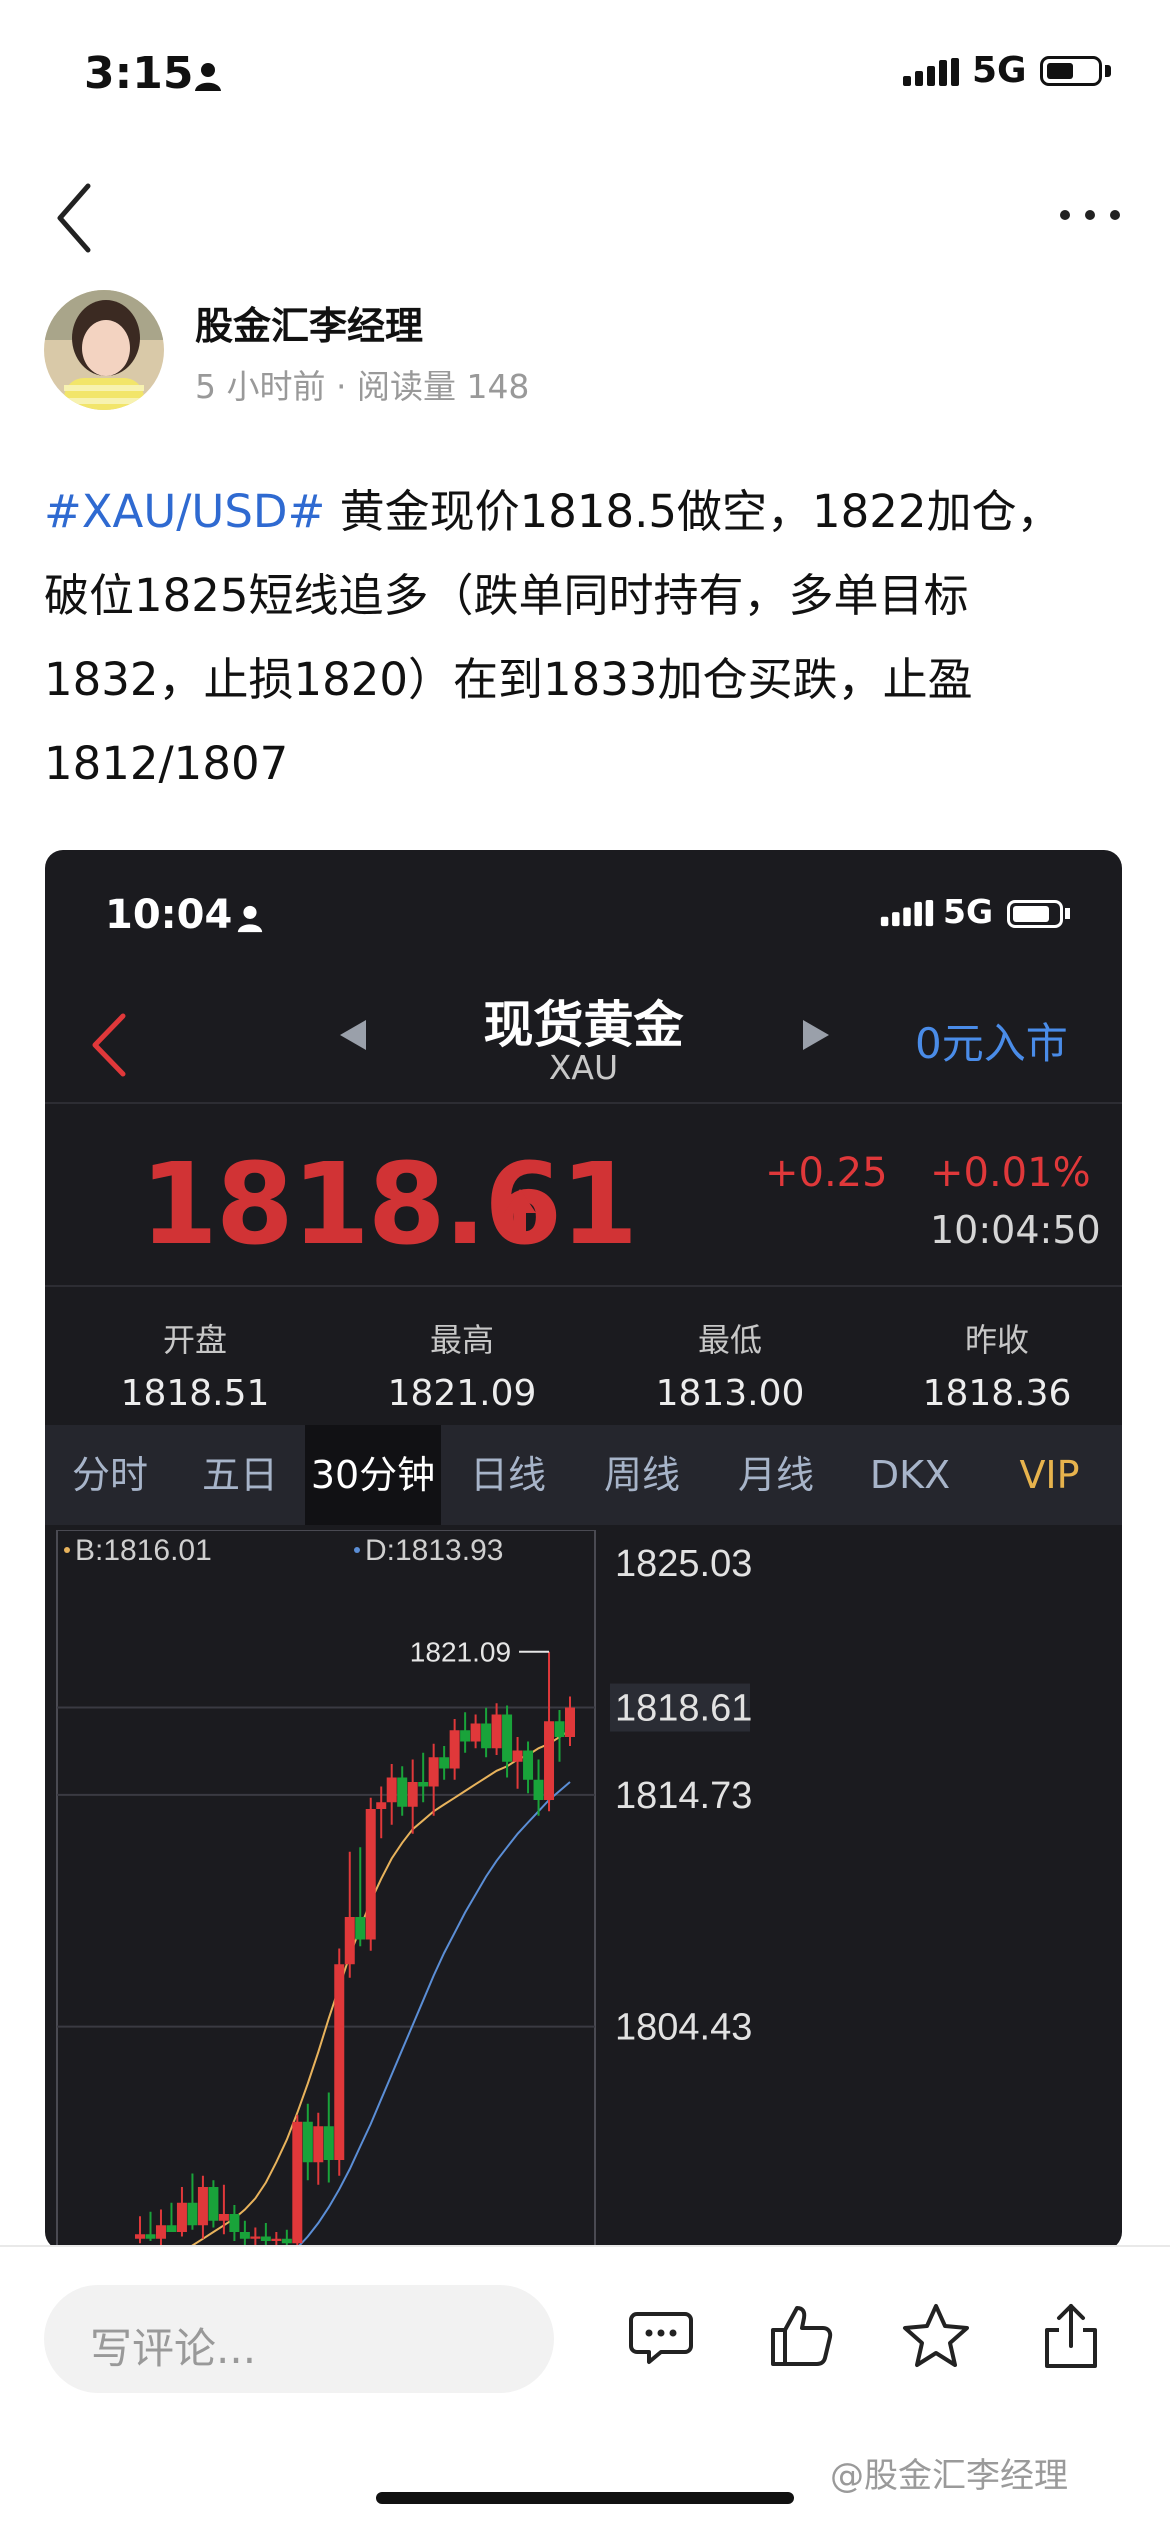  What do you see at coordinates (166, 763) in the screenshot?
I see `post-line-4: 1812/1807` at bounding box center [166, 763].